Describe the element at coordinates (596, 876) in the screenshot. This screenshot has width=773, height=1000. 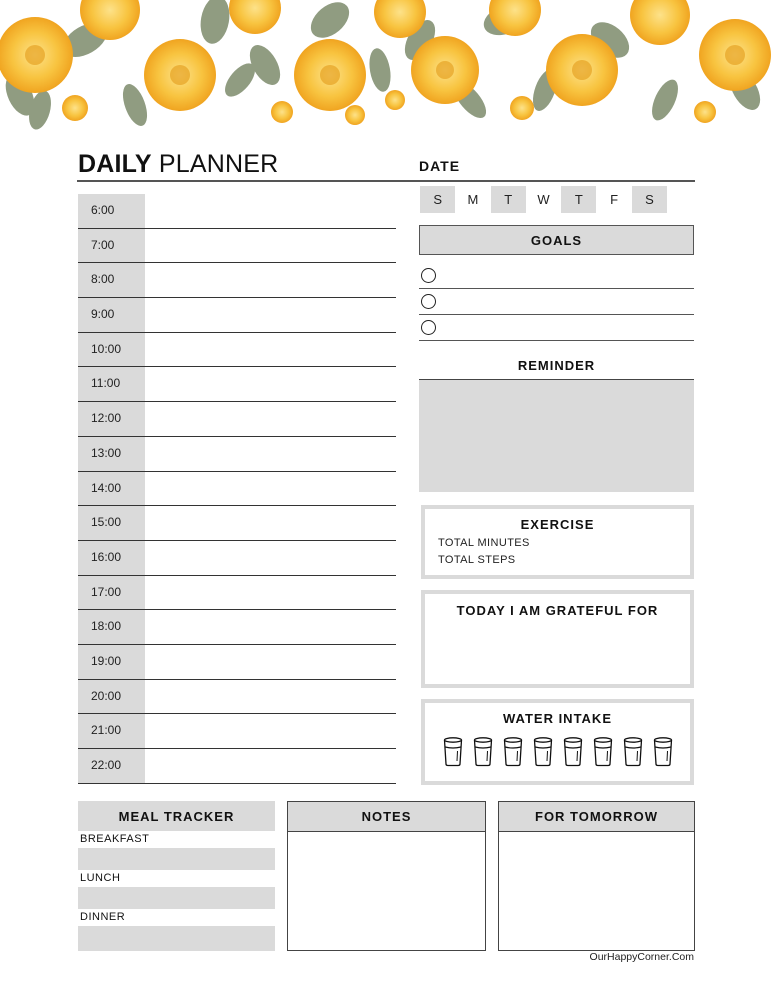
I see `for-tomorrow-box: FOR TOMORROW` at that location.